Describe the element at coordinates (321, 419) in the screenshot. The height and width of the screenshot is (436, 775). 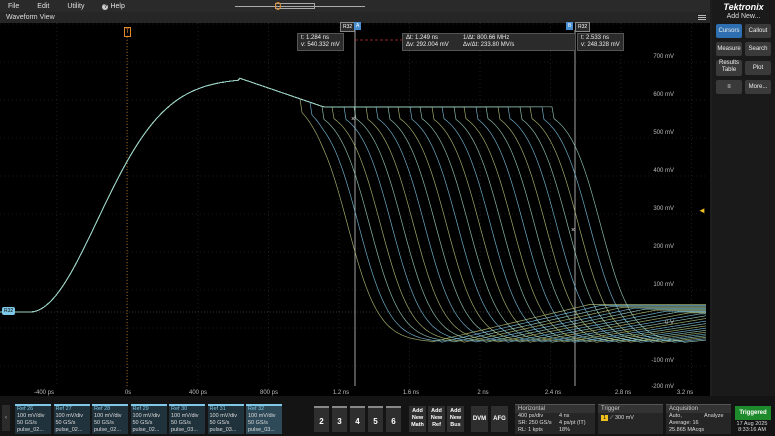
I see `channel-2-button: 2` at that location.